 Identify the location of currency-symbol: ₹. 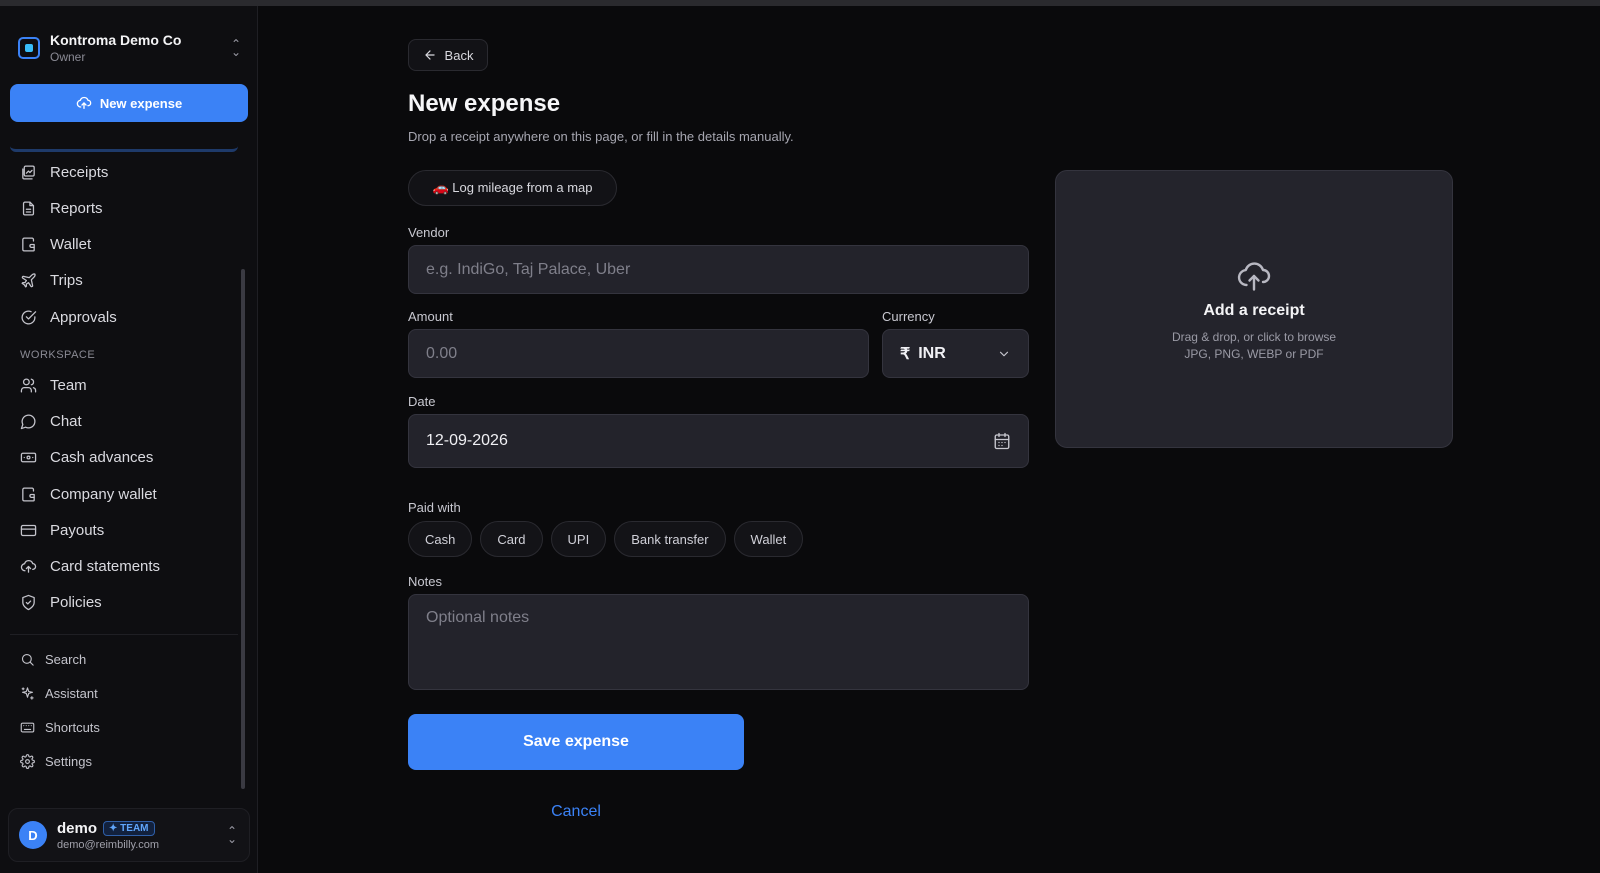
(905, 354).